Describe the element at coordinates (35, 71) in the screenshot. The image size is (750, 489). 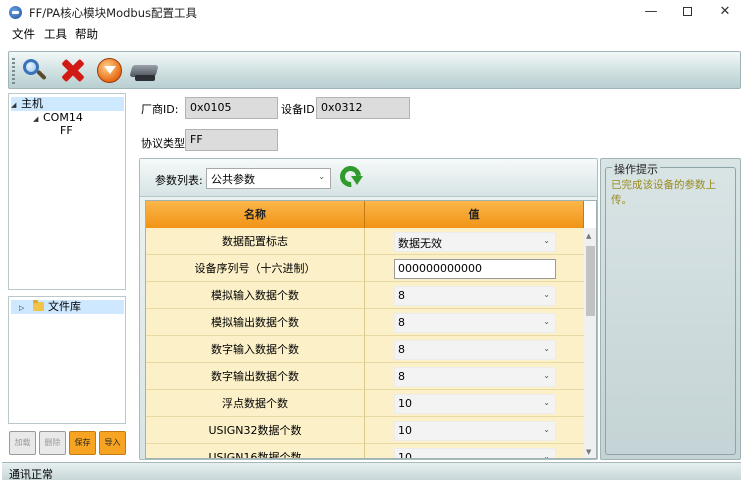
I see `search-button` at that location.